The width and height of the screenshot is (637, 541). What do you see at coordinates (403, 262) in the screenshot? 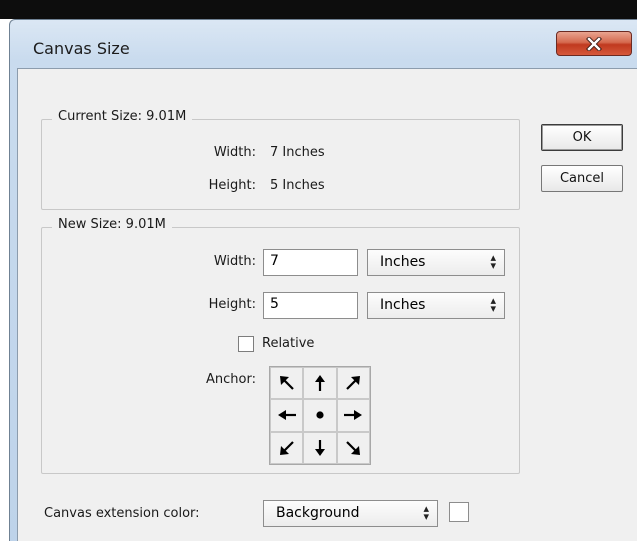
I see `new-width-unit-value: Inches` at bounding box center [403, 262].